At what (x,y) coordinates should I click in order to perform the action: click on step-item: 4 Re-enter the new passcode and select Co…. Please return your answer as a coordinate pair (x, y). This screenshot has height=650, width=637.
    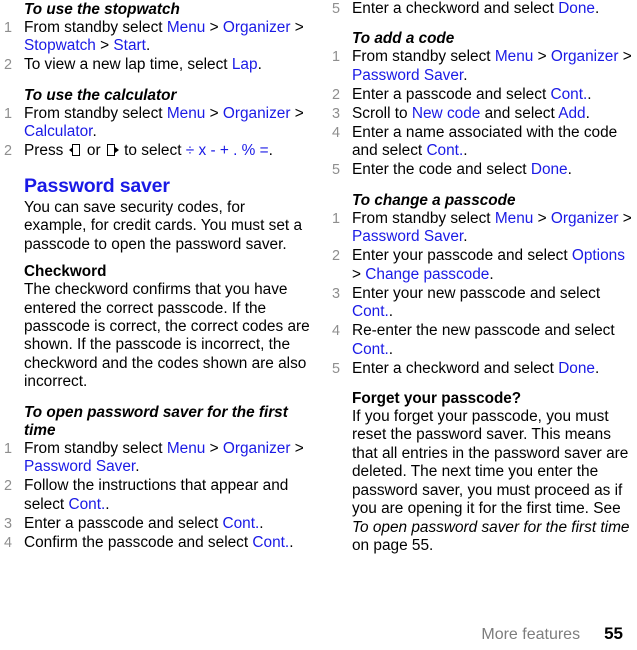
    Looking at the image, I should click on (482, 340).